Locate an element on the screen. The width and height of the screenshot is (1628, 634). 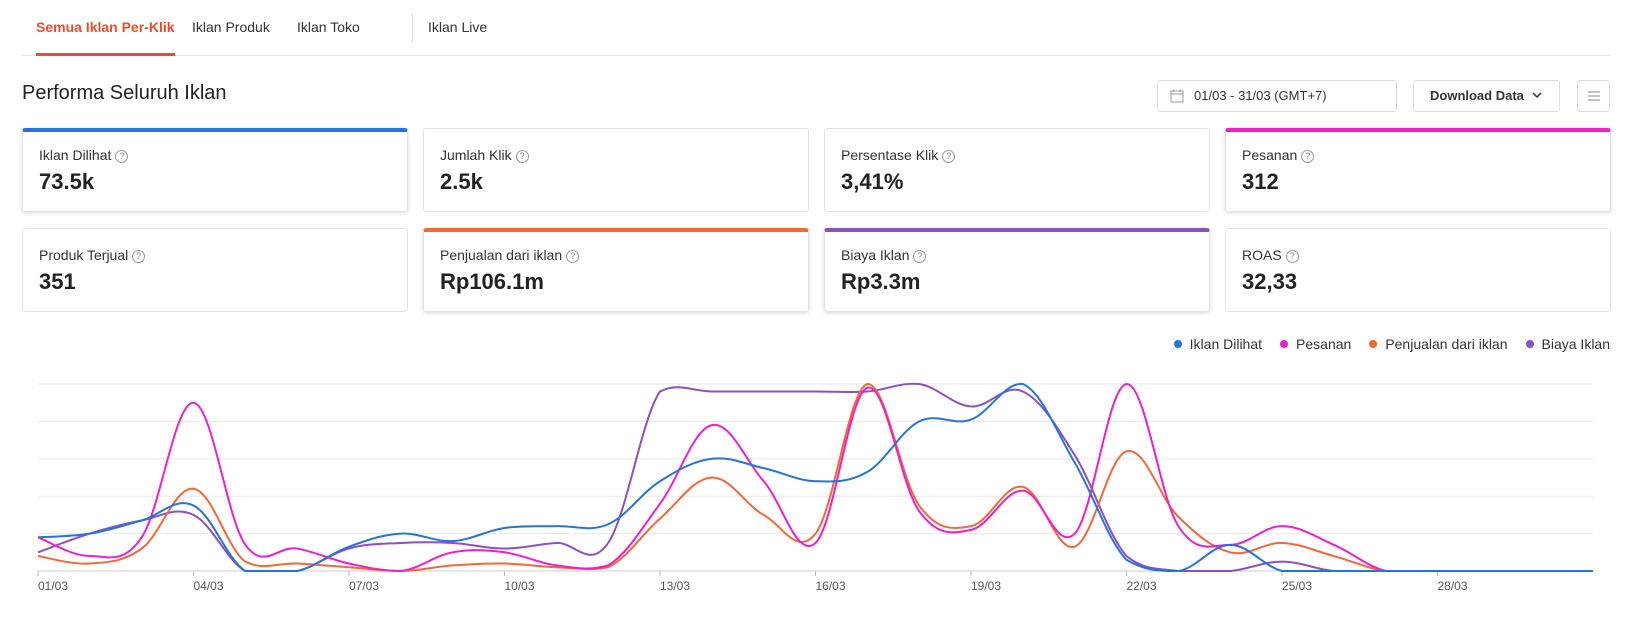
metric-value: Rp106.1m is located at coordinates (492, 281).